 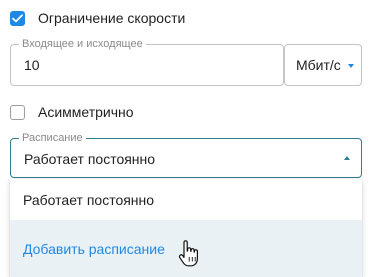 I want to click on speed-limit-label: Ограничение скорости, so click(x=112, y=18).